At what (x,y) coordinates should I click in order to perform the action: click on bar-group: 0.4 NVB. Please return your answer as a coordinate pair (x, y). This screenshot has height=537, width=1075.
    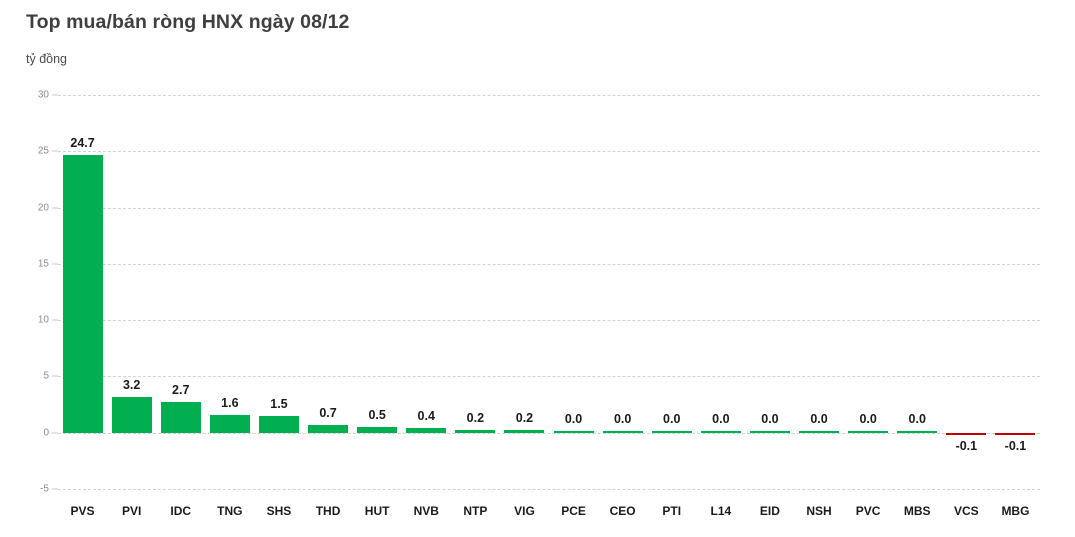
    Looking at the image, I should click on (426, 306).